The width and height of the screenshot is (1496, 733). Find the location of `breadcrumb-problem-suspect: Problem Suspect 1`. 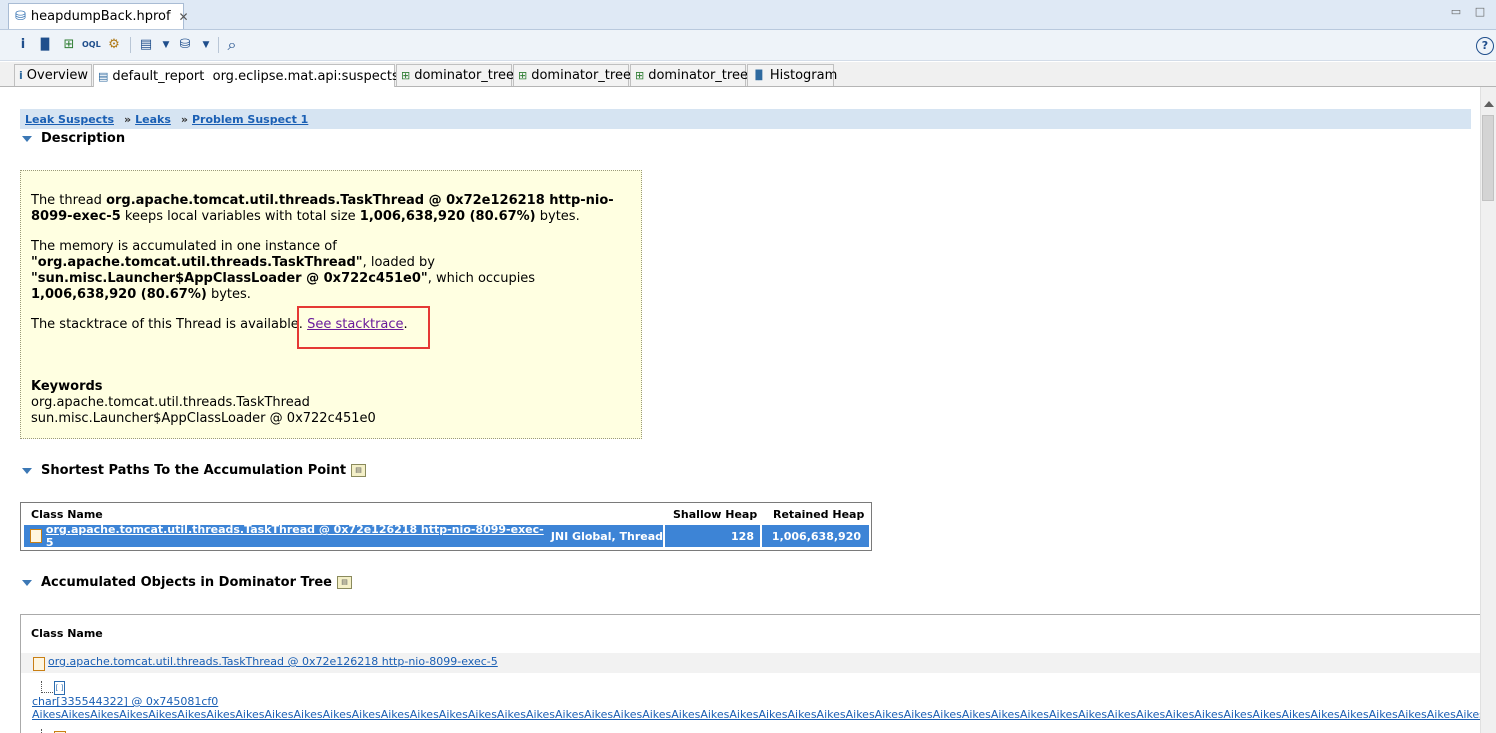

breadcrumb-problem-suspect: Problem Suspect 1 is located at coordinates (250, 119).